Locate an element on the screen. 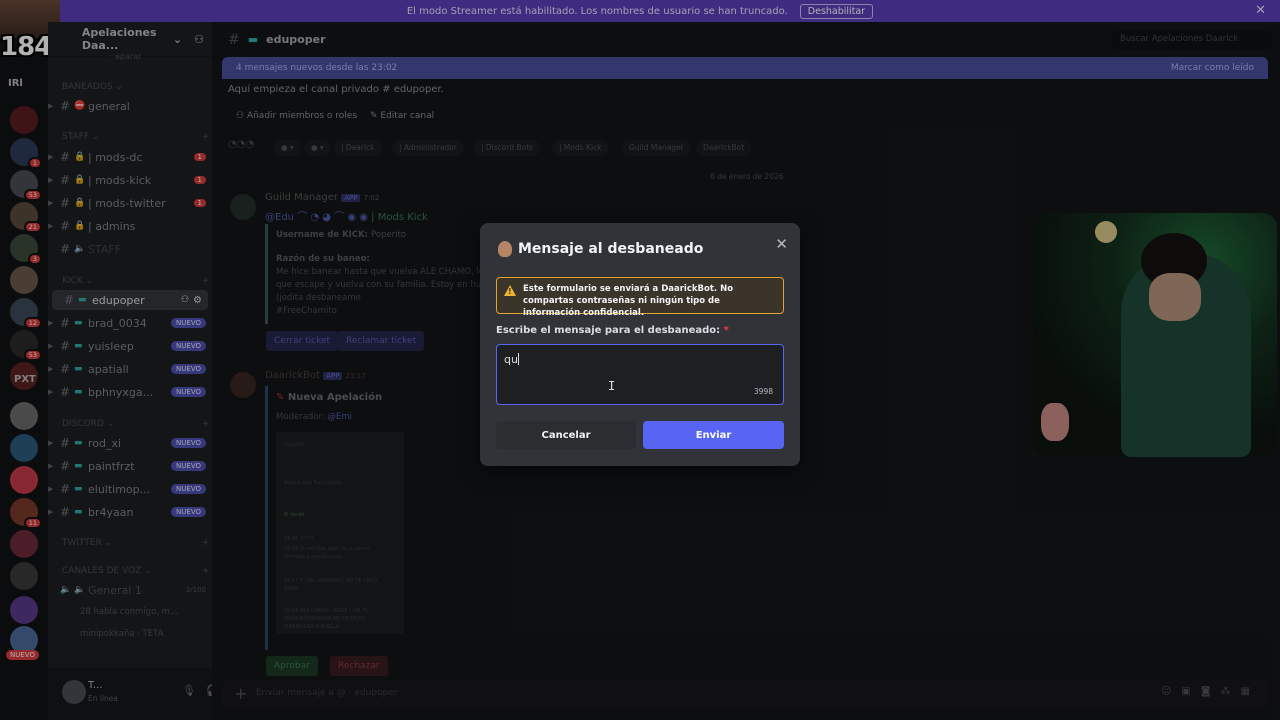 The image size is (1280, 720). text-caret is located at coordinates (518, 359).